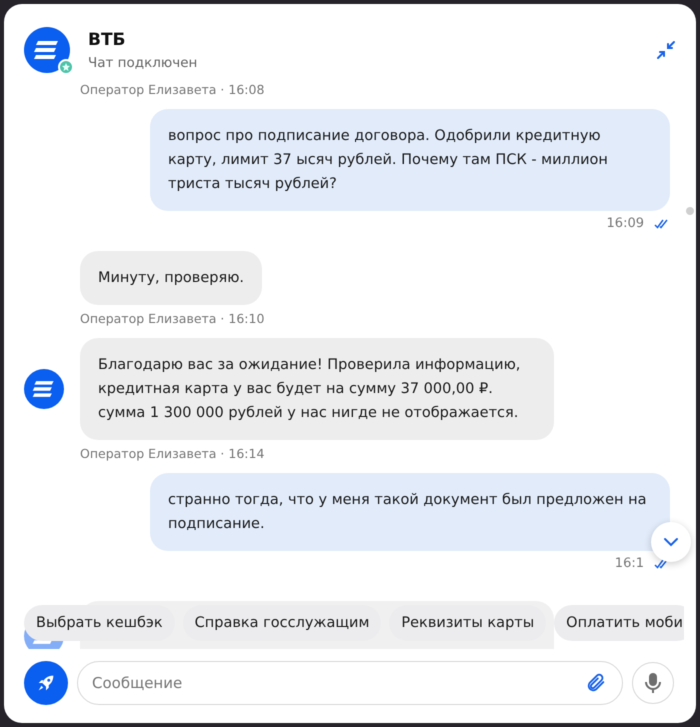  I want to click on operator-caption: Оператор Елизавета · 16:14, so click(173, 453).